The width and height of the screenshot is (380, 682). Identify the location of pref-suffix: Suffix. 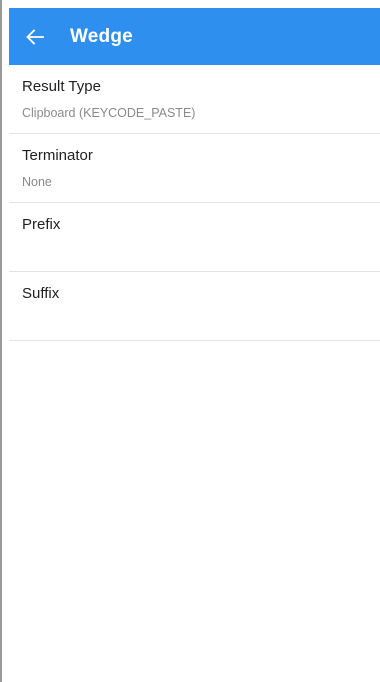
(194, 306).